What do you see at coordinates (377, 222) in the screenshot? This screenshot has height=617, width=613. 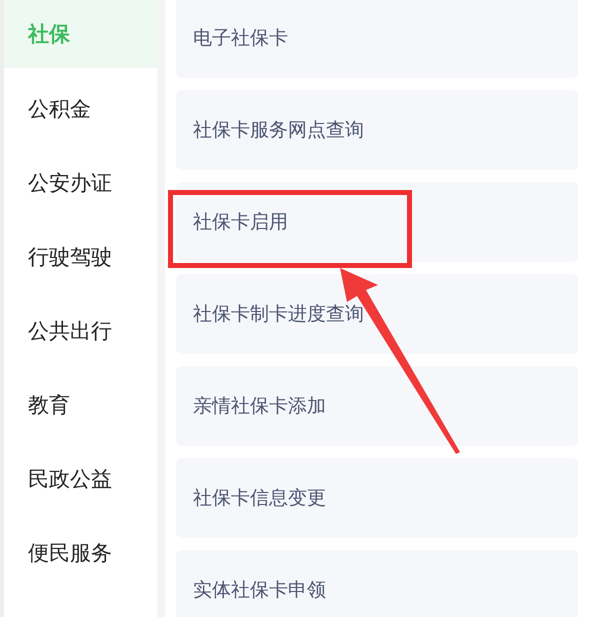 I see `service-item: 社保卡启用` at bounding box center [377, 222].